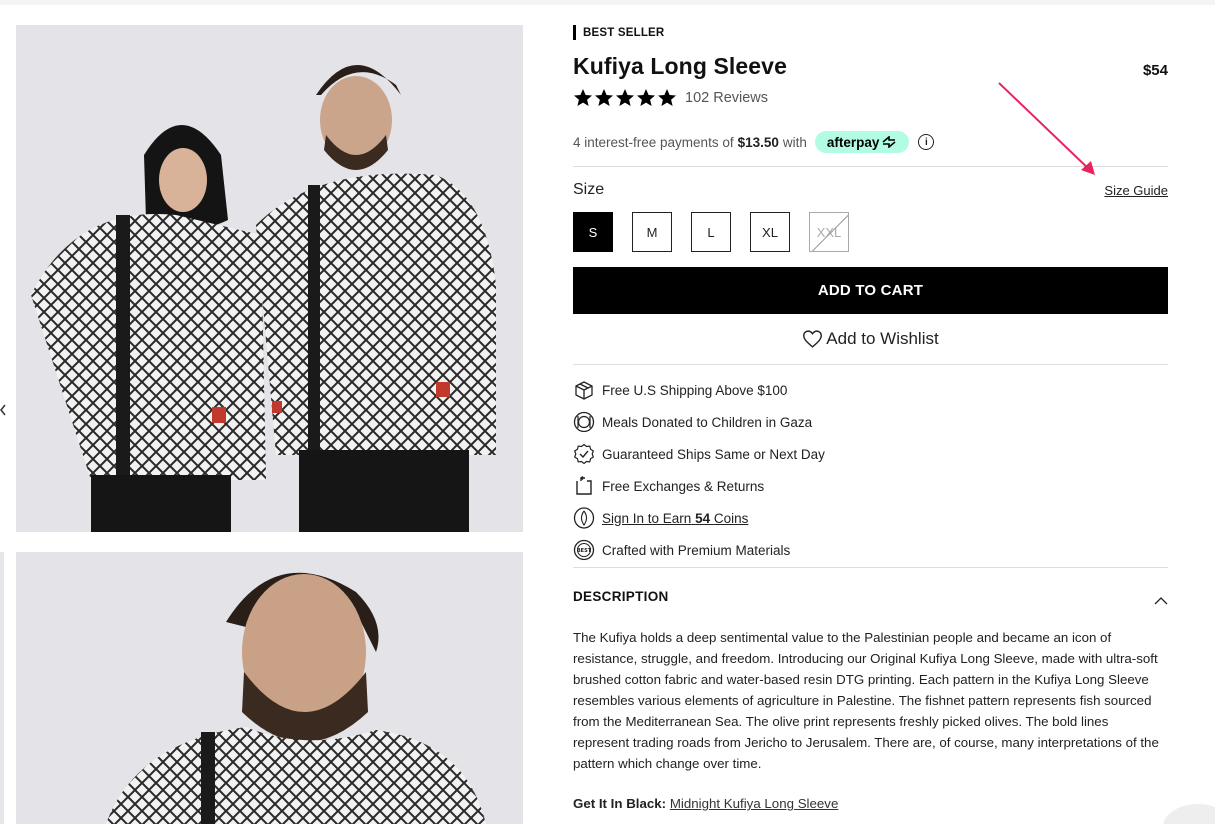 This screenshot has width=1215, height=824. What do you see at coordinates (584, 486) in the screenshot?
I see `exchange-icon` at bounding box center [584, 486].